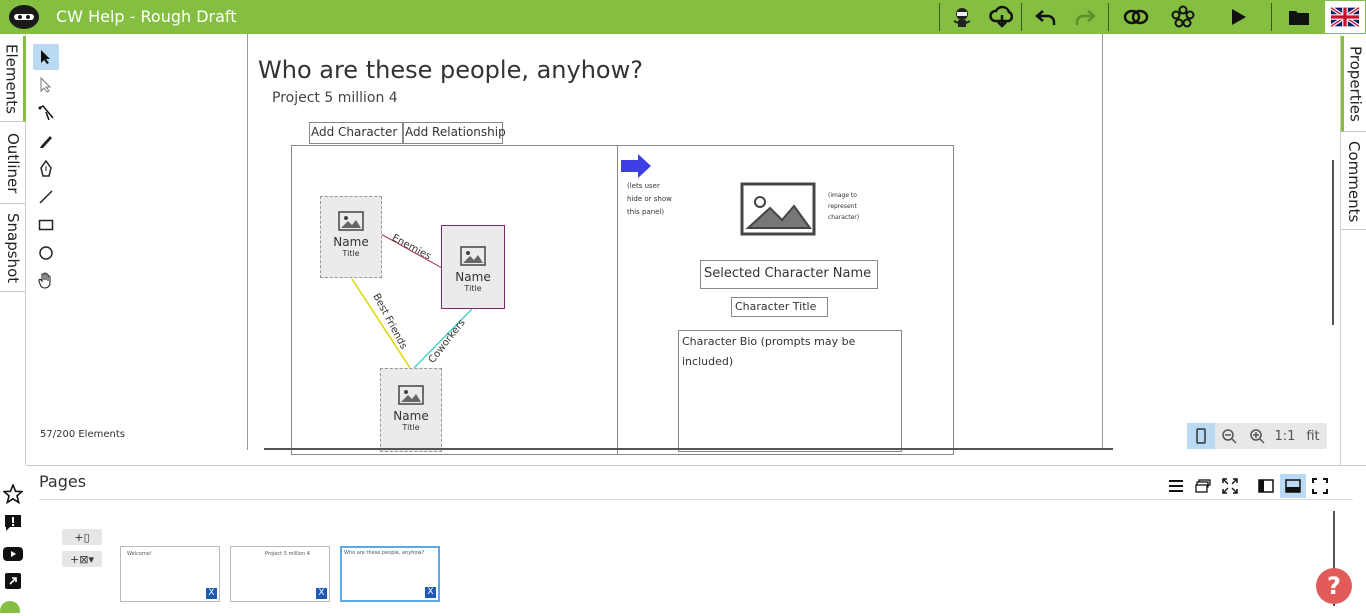  I want to click on left-panel-tabs: Elements Outliner Snapshot, so click(13, 249).